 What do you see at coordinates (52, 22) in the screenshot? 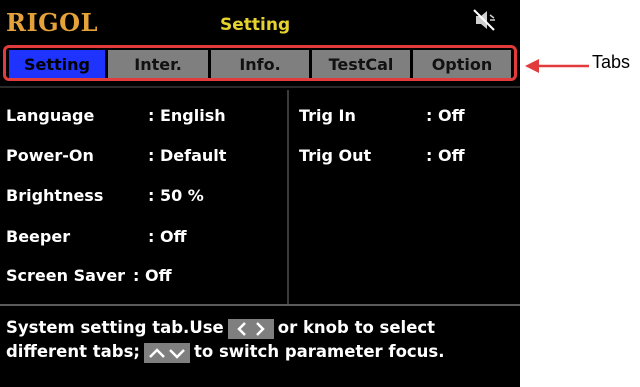
I see `rigol-logo: RIGOL` at bounding box center [52, 22].